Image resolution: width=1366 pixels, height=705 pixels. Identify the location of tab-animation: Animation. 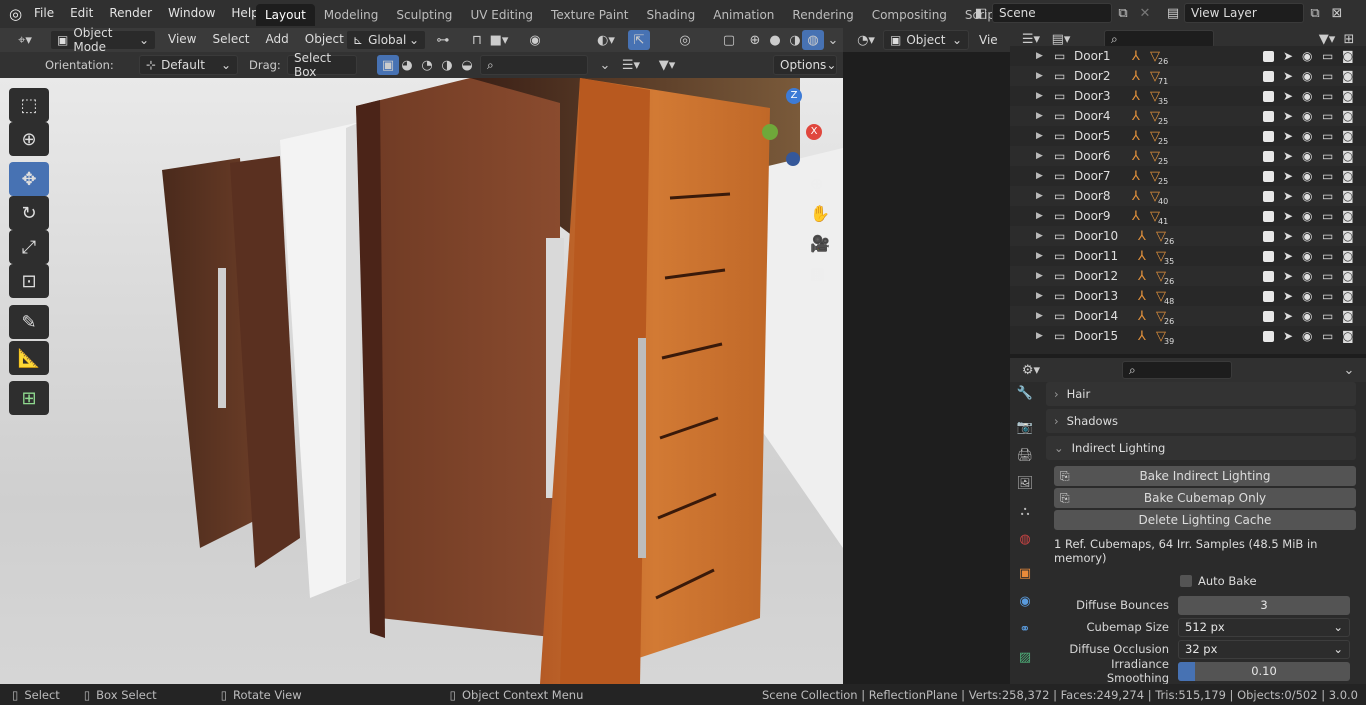
(743, 15).